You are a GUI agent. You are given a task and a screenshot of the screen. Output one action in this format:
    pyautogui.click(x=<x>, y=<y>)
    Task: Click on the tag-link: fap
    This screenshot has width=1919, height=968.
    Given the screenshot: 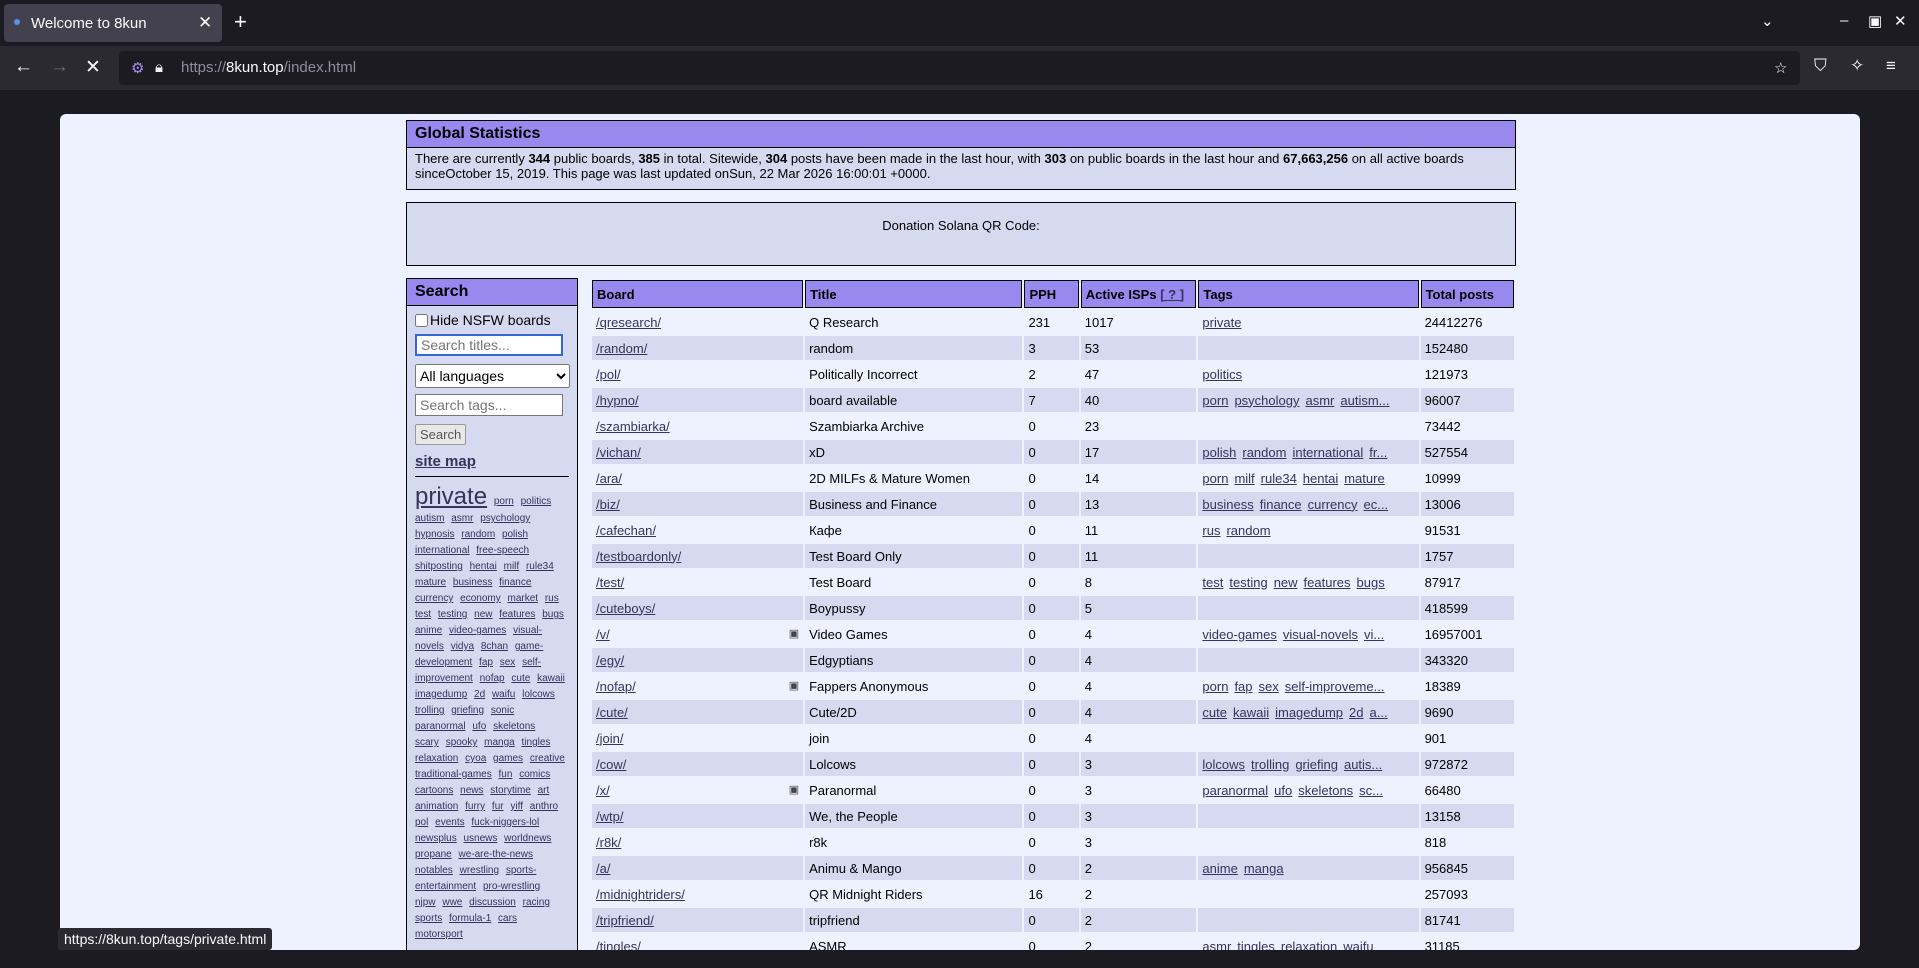 What is the action you would take?
    pyautogui.click(x=486, y=662)
    